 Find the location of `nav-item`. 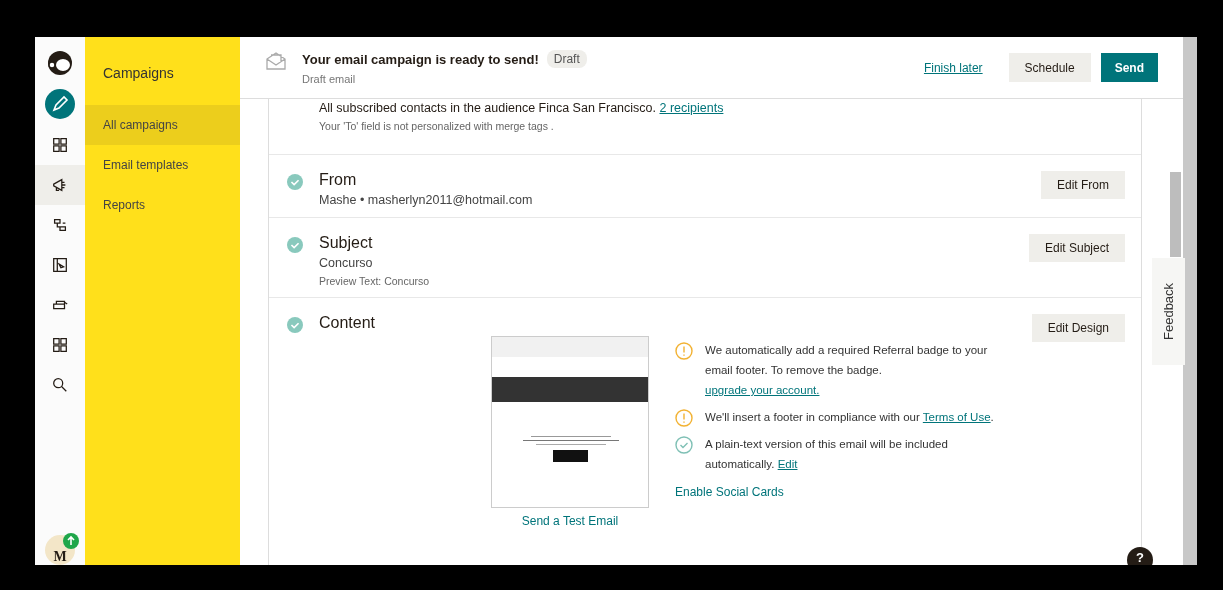

nav-item is located at coordinates (60, 185).